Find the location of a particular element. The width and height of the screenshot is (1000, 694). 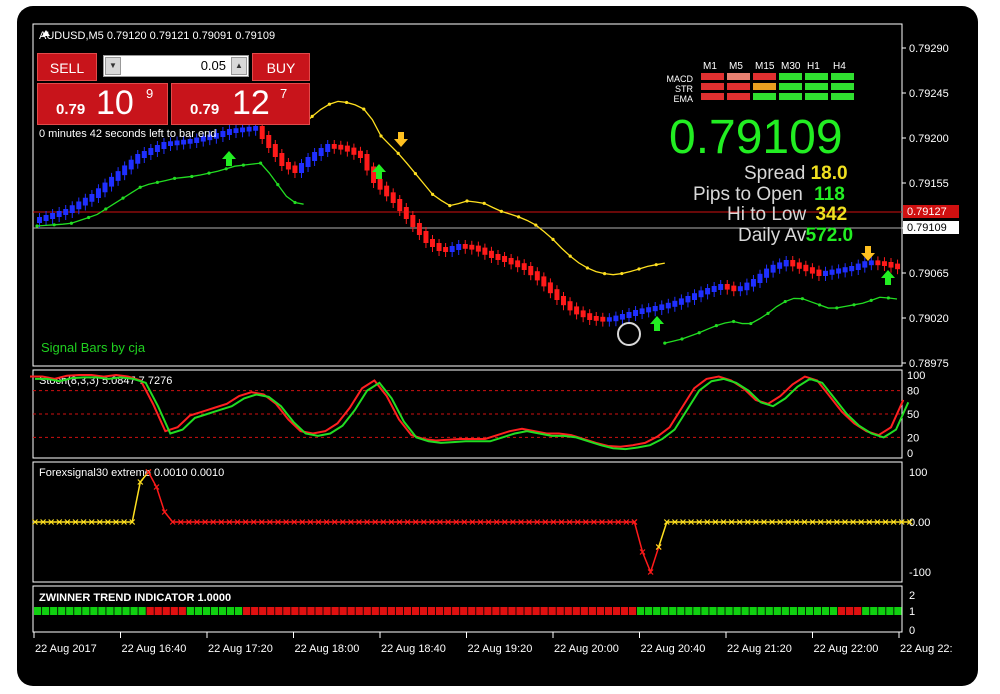

bar-countdown: 0 minutes 42 seconds left to bar end is located at coordinates (128, 134).